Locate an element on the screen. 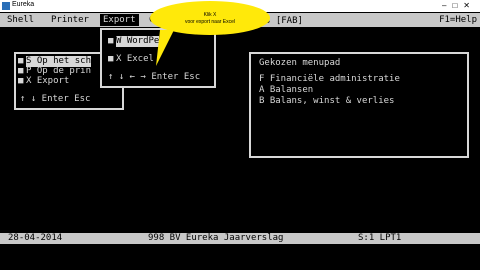  menu-path-item-a: A Balansen is located at coordinates (286, 90).